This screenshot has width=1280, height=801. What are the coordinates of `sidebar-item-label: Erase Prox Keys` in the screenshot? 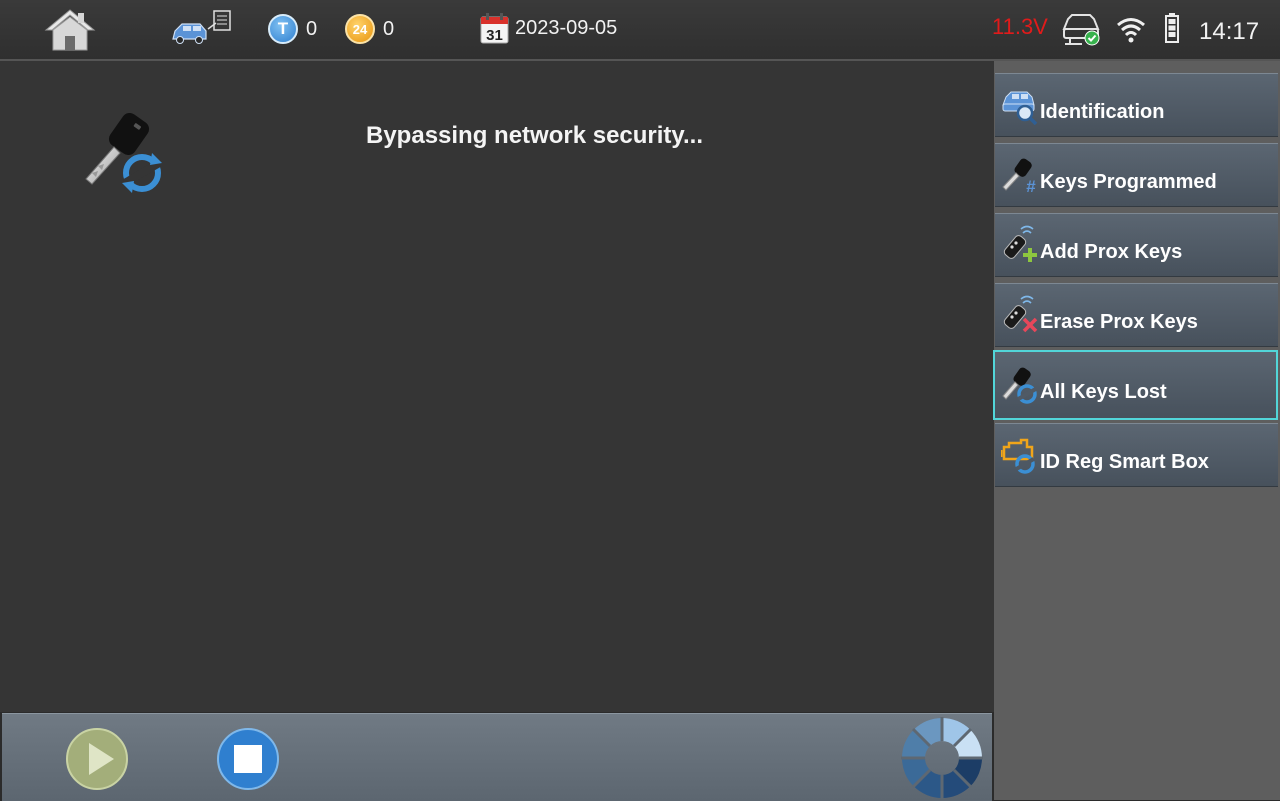 It's located at (1119, 321).